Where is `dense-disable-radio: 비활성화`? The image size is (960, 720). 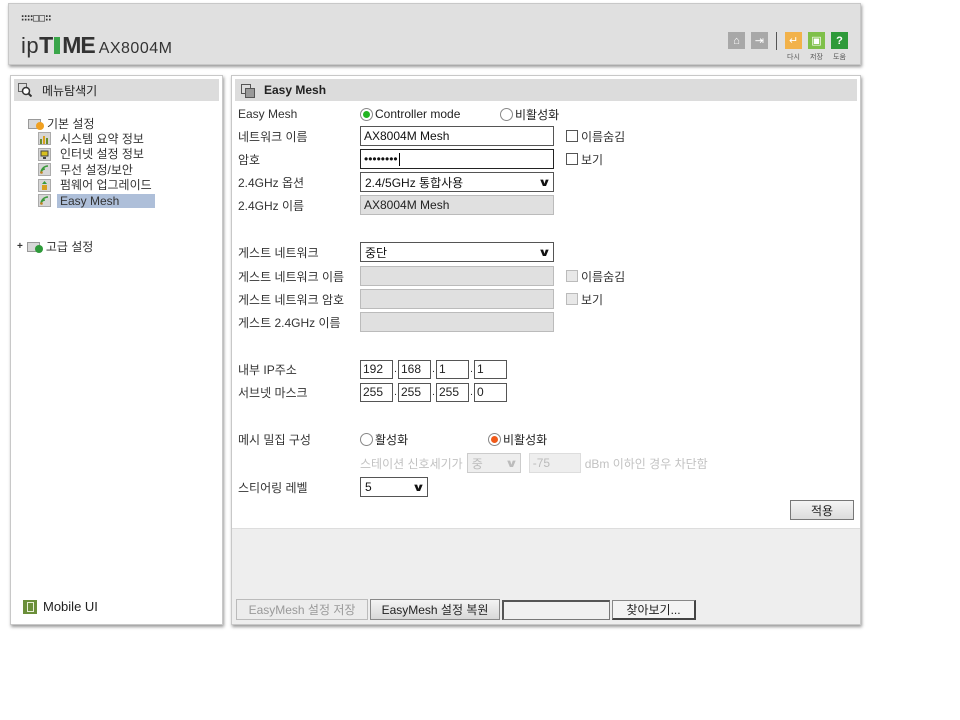 dense-disable-radio: 비활성화 is located at coordinates (517, 439).